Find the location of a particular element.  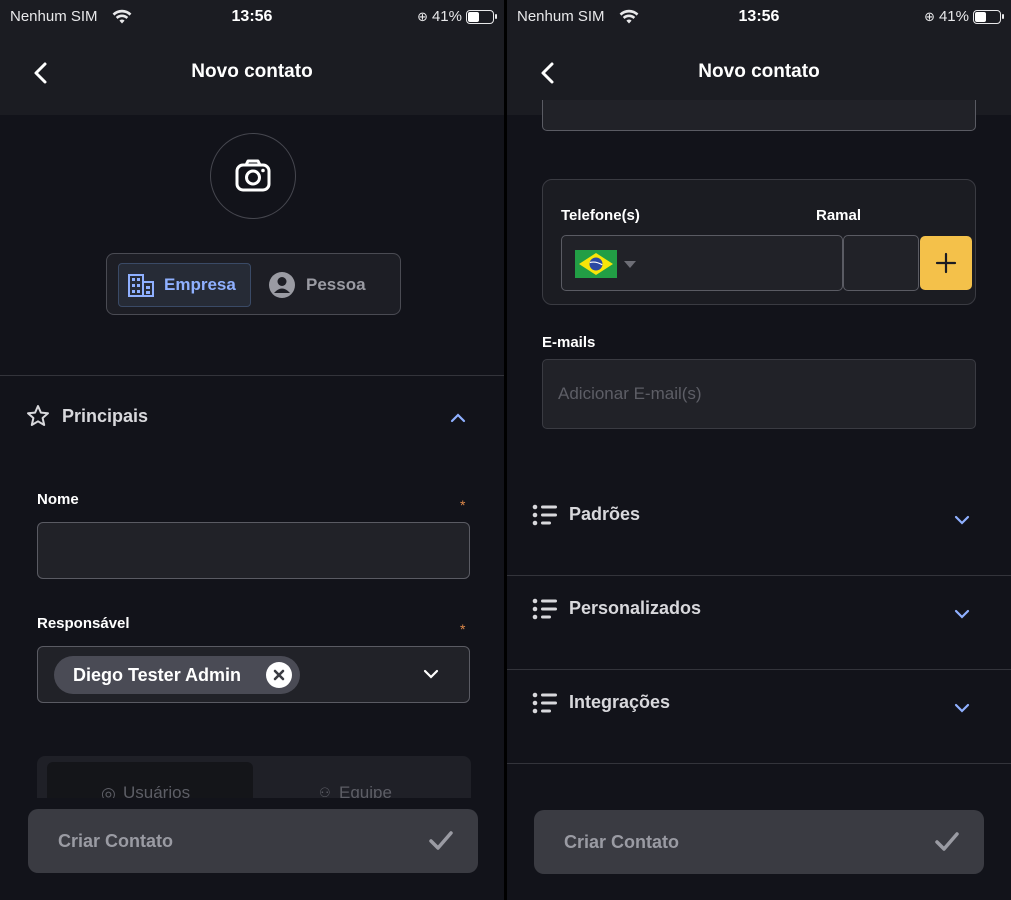

section-personalizados-header: Personalizados is located at coordinates (759, 623).